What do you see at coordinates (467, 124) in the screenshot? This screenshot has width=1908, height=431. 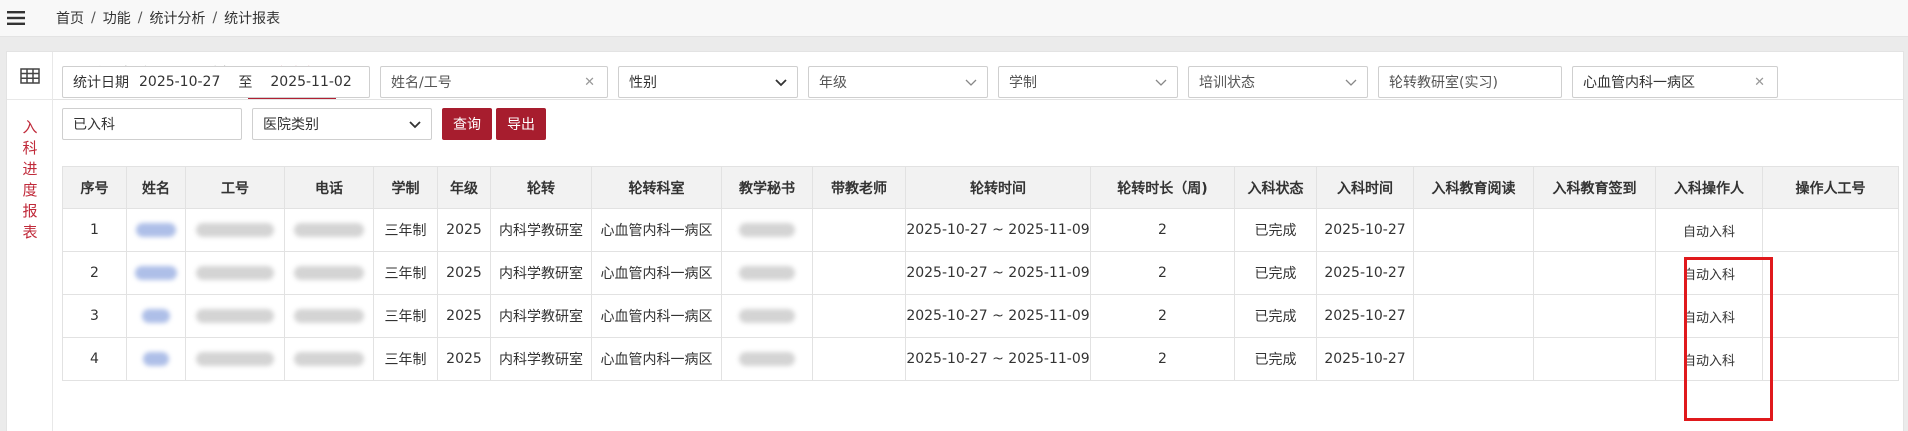 I see `query-button: 查询` at bounding box center [467, 124].